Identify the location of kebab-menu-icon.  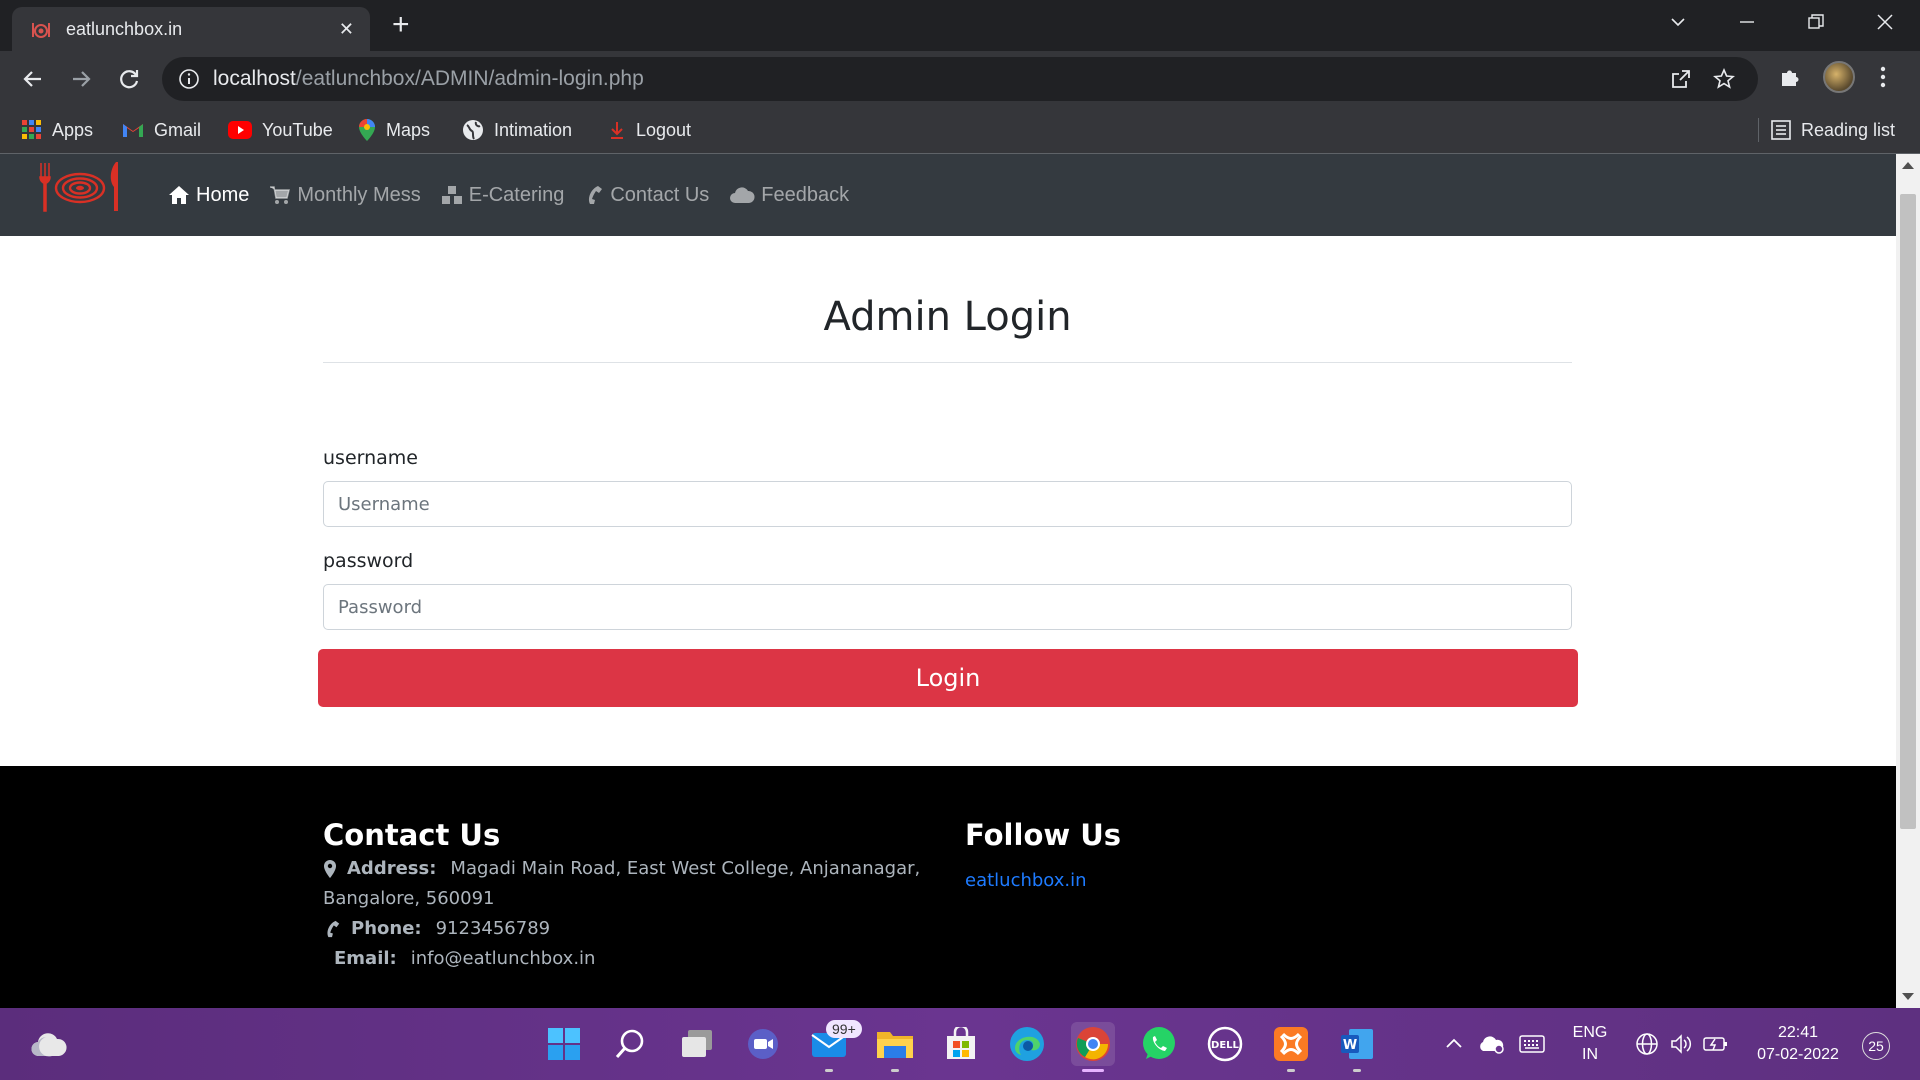
(1883, 77).